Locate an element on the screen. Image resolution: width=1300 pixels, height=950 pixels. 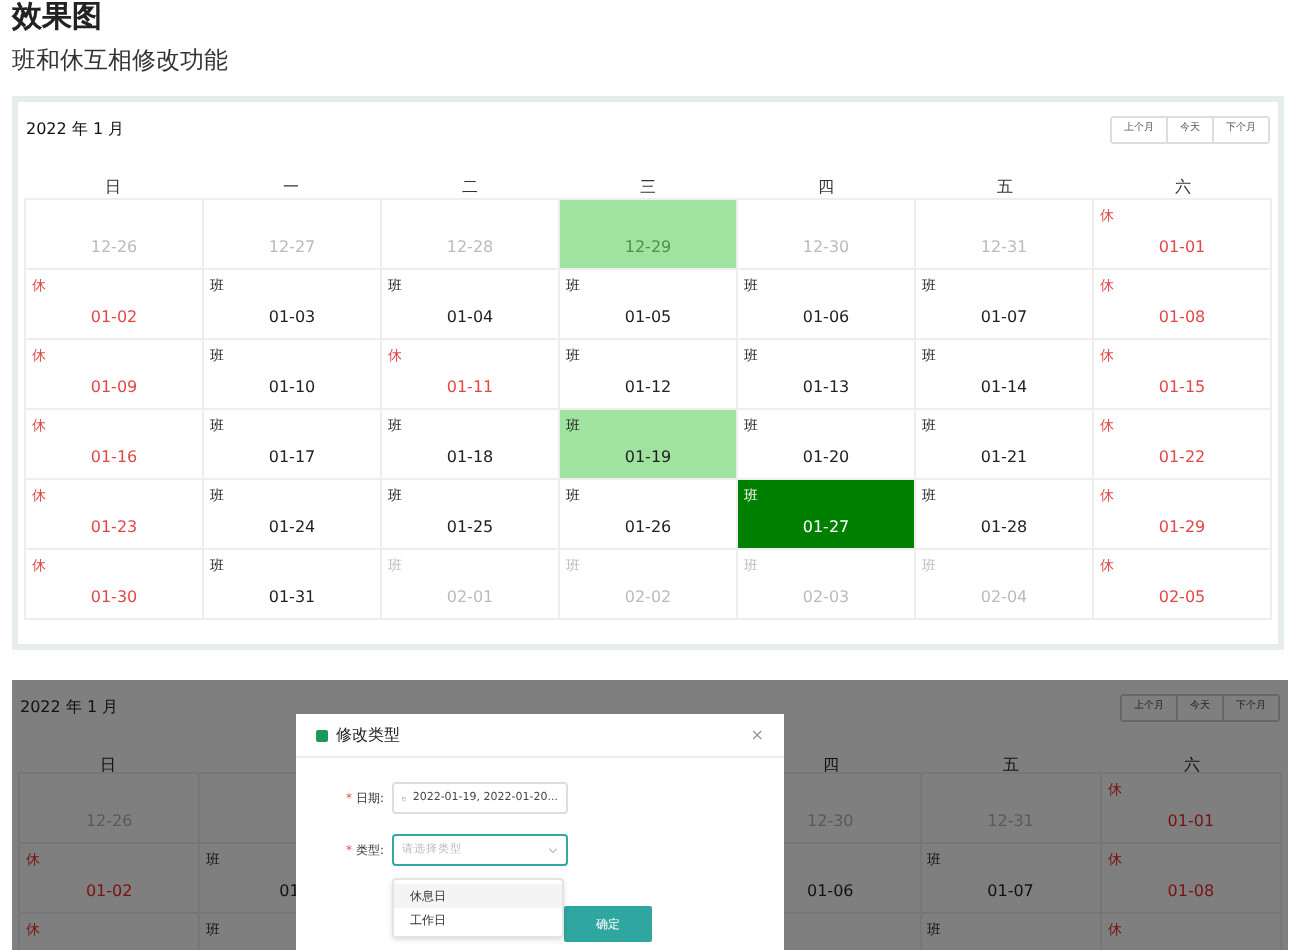
page-subtitle: 班和休互相修改功能 is located at coordinates (121, 60).